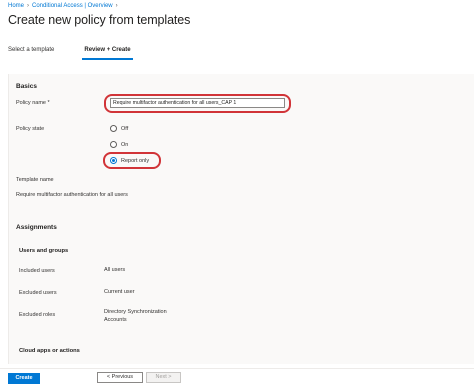  Describe the element at coordinates (113, 160) in the screenshot. I see `radio-report-only-circle` at that location.